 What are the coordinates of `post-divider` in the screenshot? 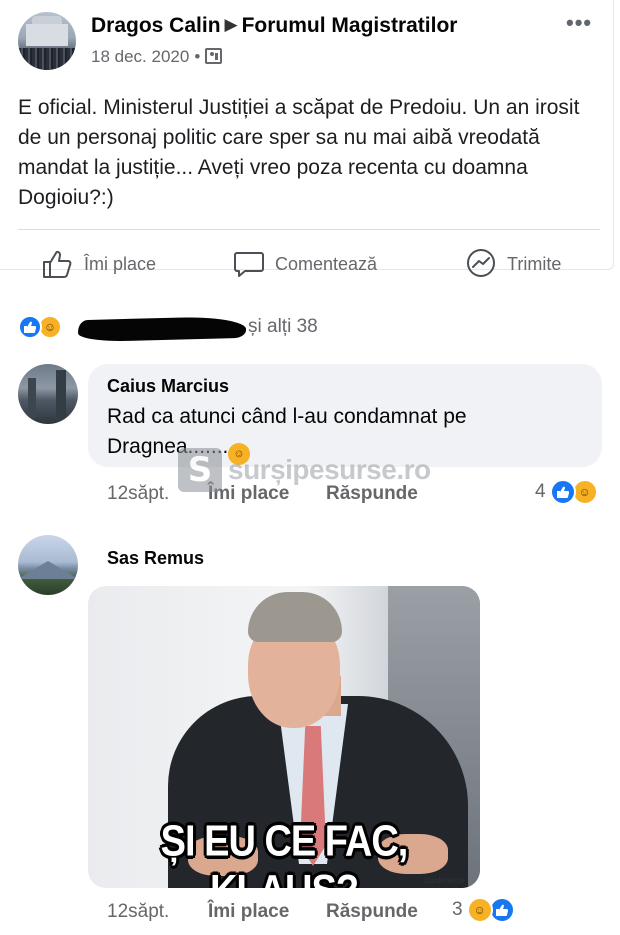 It's located at (309, 229).